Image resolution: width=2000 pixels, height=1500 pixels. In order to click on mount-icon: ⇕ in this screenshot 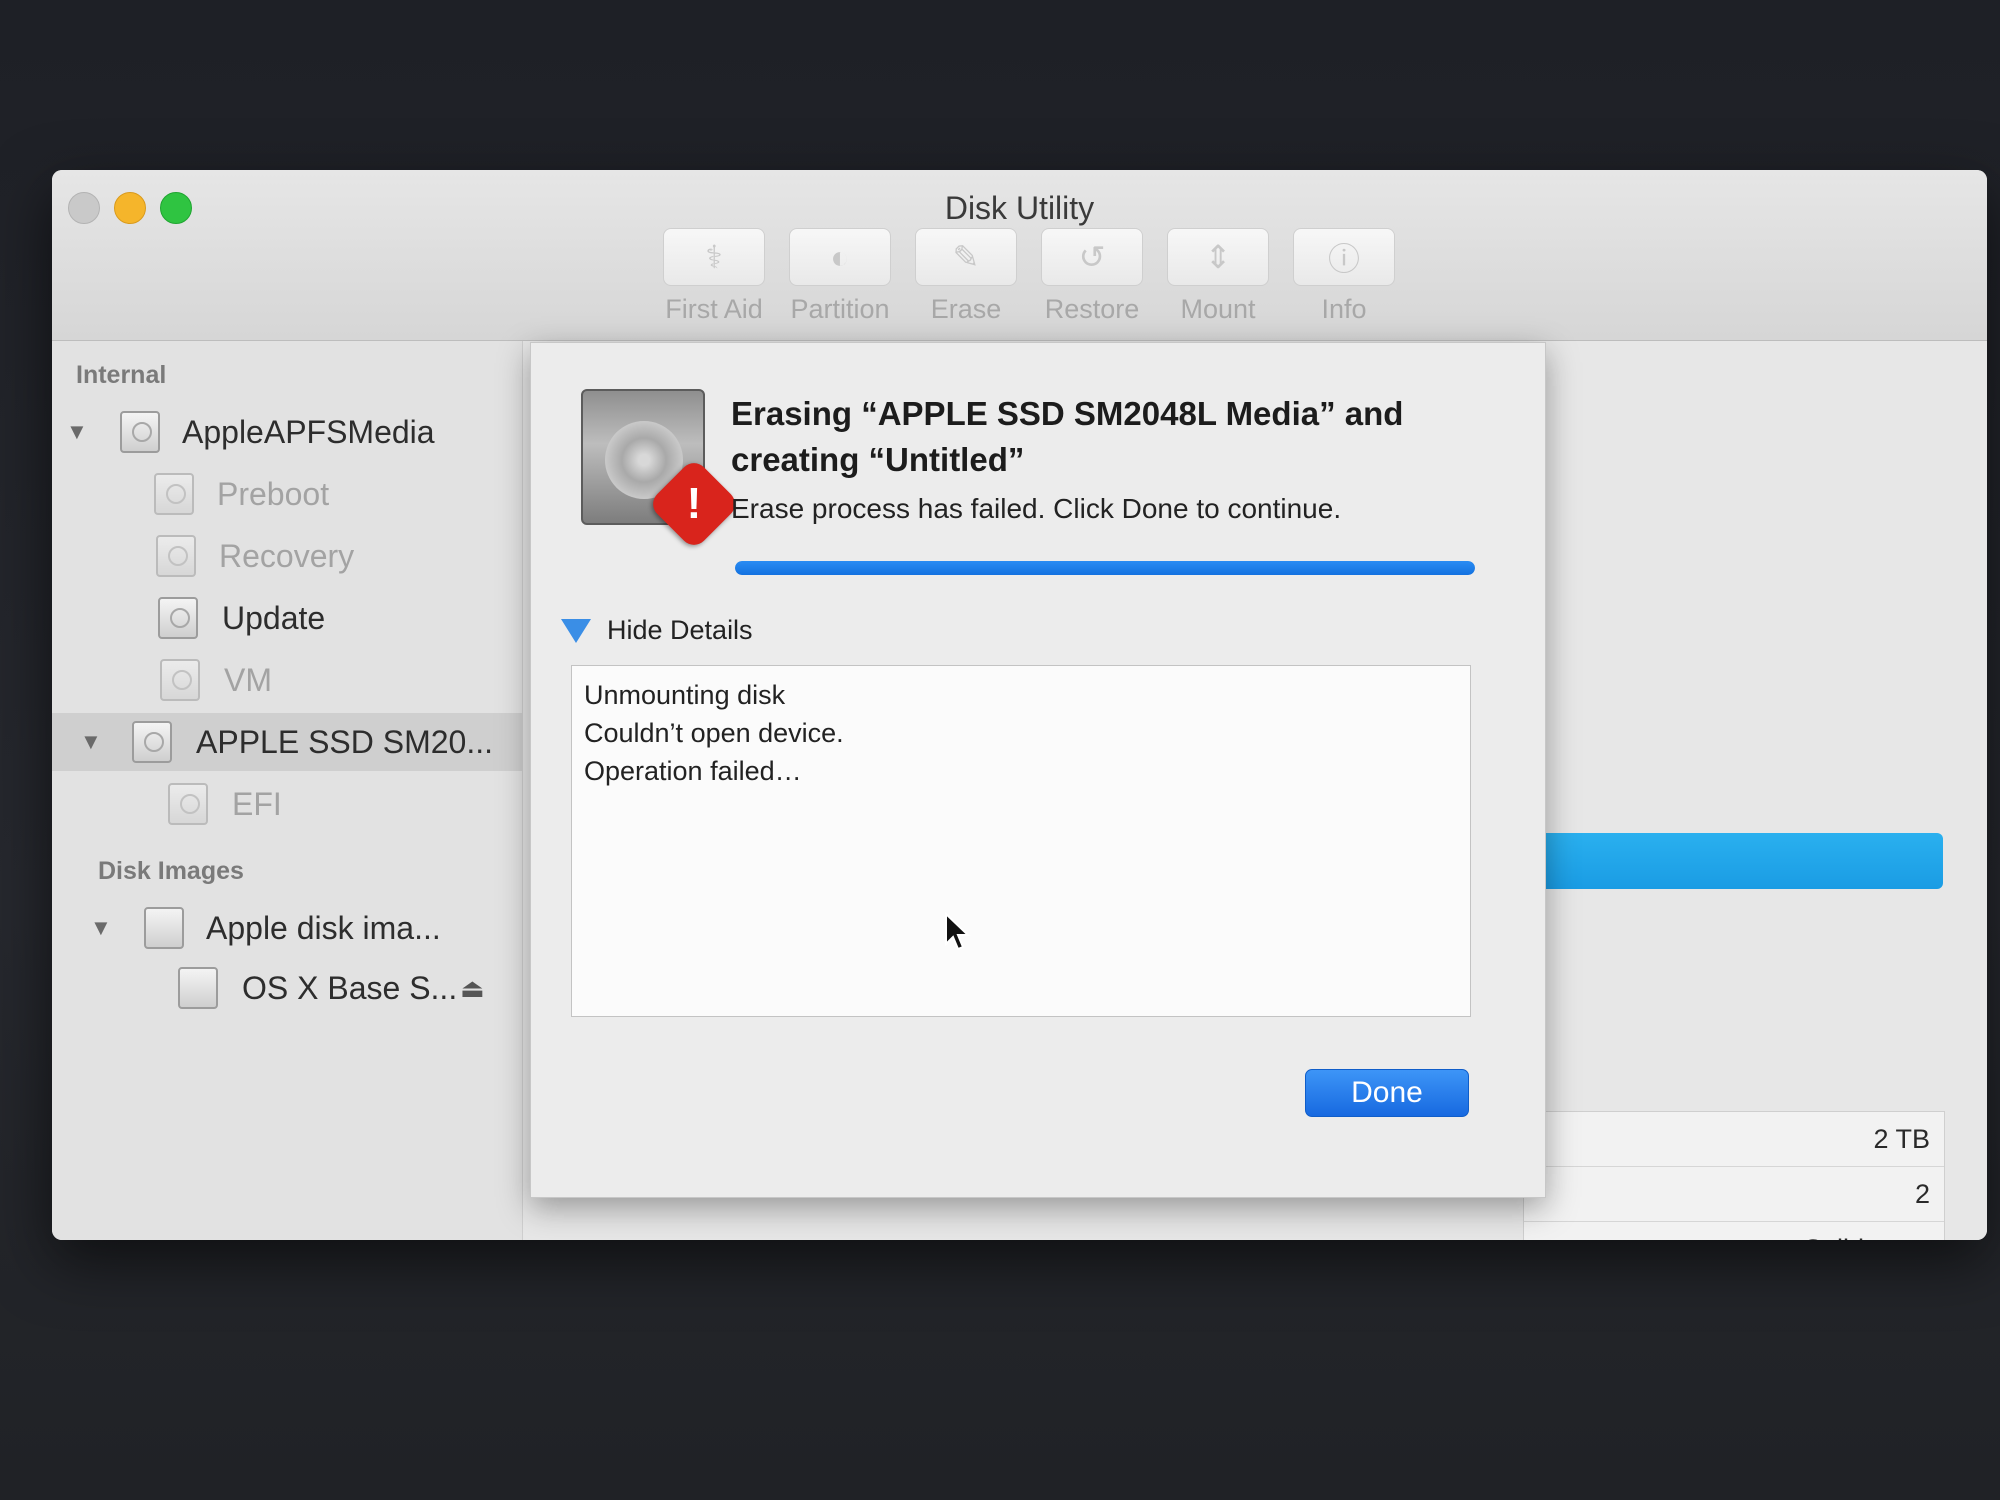, I will do `click(1218, 257)`.